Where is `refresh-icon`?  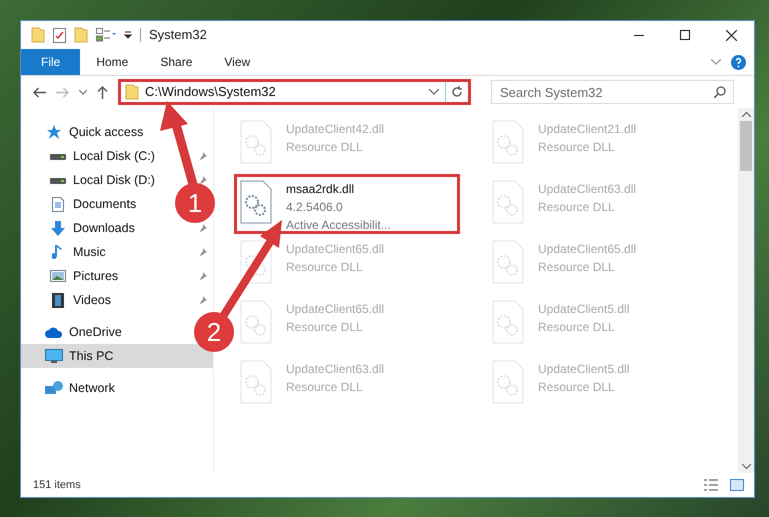 refresh-icon is located at coordinates (457, 92).